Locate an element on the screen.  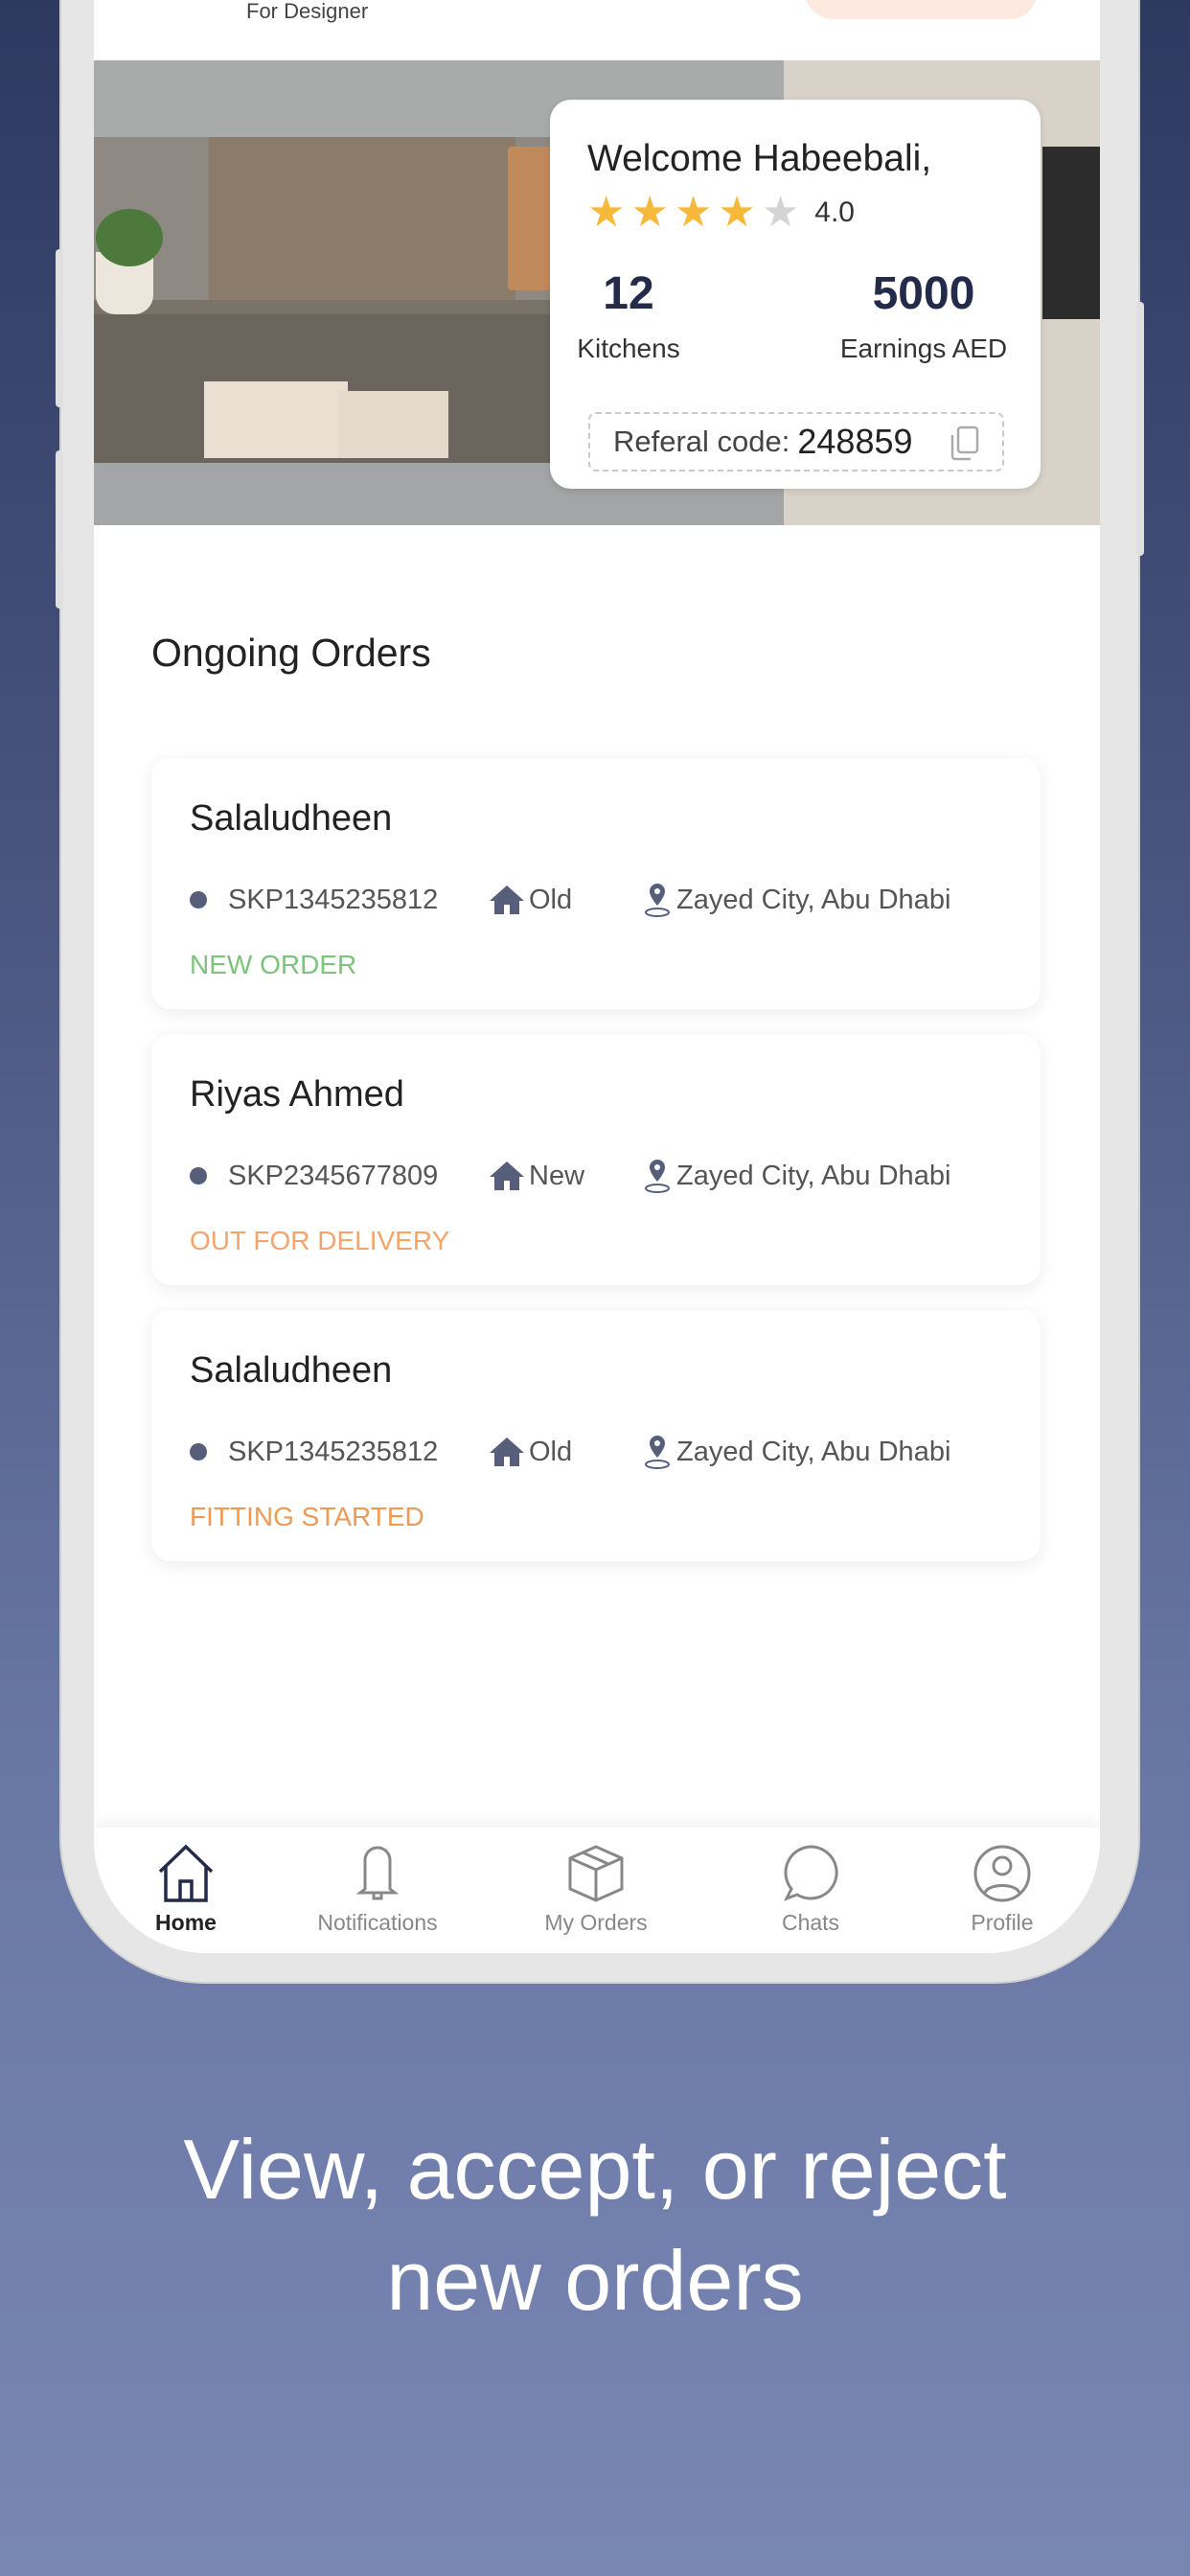
section-title-ongoing-orders: Ongoing Orders is located at coordinates (291, 653).